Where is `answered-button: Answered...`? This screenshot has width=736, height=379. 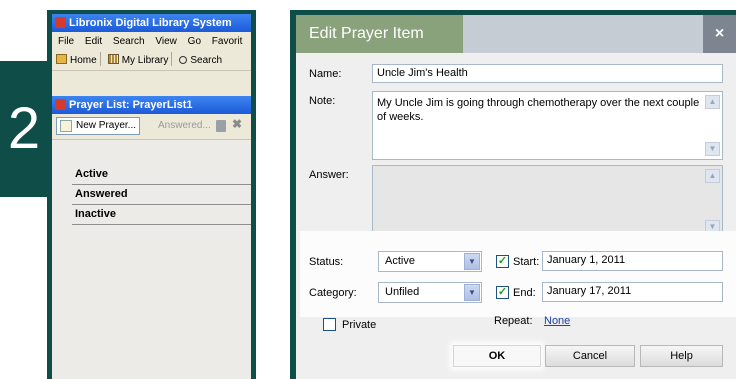
answered-button: Answered... is located at coordinates (184, 125).